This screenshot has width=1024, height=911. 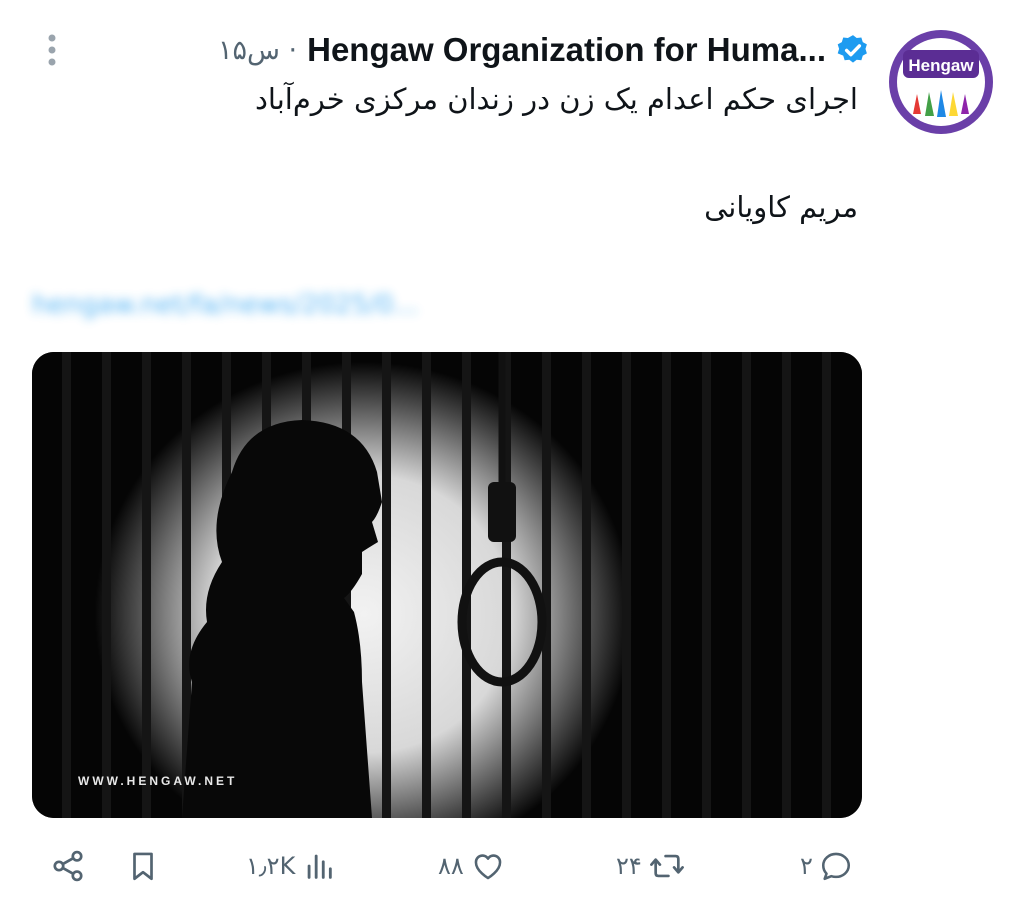 I want to click on like-count: ۸۸, so click(x=451, y=866).